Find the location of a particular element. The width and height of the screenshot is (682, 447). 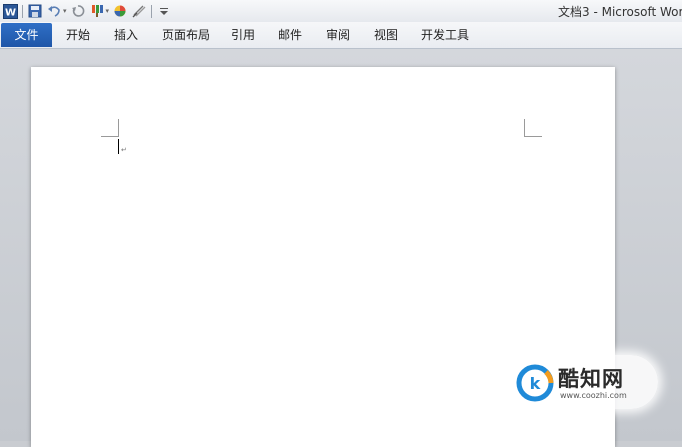

svg-text: W is located at coordinates (9, 12).